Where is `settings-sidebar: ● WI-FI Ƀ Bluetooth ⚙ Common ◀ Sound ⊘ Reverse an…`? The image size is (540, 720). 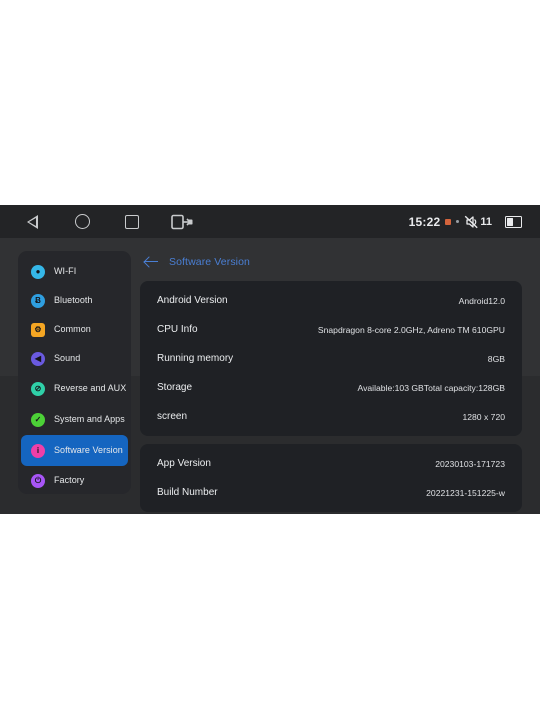
settings-sidebar: ● WI-FI Ƀ Bluetooth ⚙ Common ◀ Sound ⊘ Reverse an… is located at coordinates (74, 372).